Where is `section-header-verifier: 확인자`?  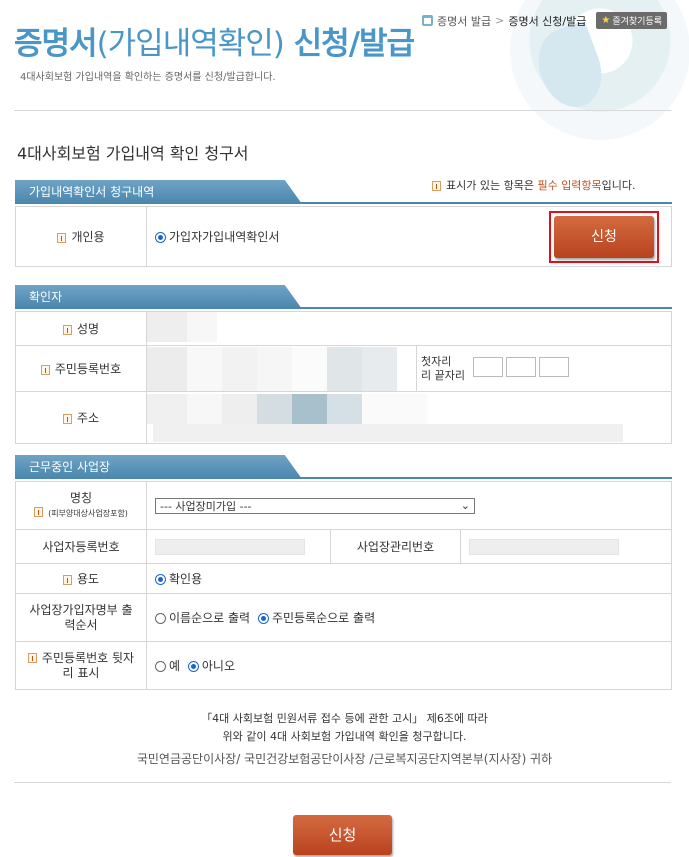
section-header-verifier: 확인자 is located at coordinates (343, 297).